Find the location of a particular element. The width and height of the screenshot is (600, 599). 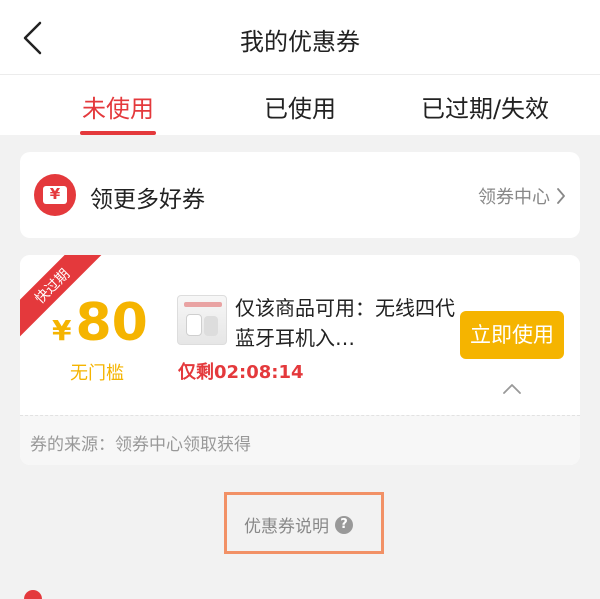

coupon-explanation-link: 优惠券说明 ? is located at coordinates (298, 524).